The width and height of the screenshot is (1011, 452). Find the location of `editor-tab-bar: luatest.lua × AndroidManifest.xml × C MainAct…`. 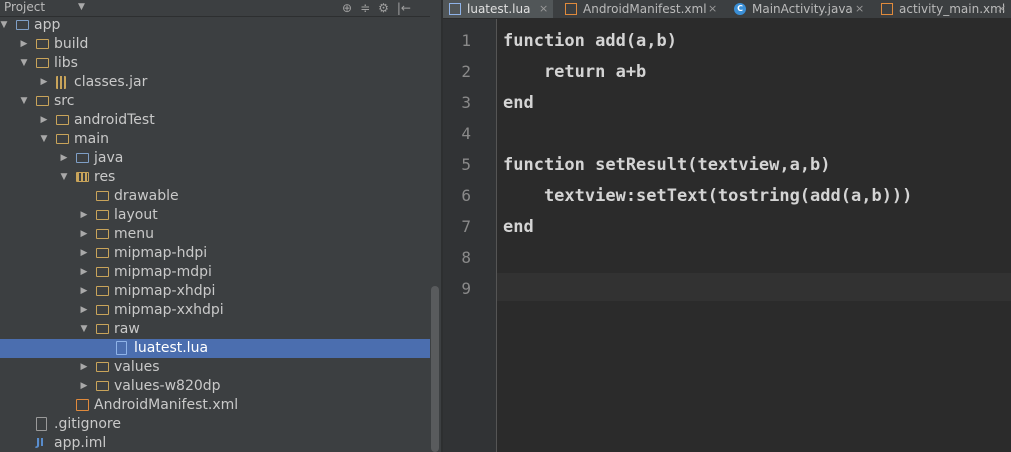

editor-tab-bar: luatest.lua × AndroidManifest.xml × C MainAct… is located at coordinates (727, 9).